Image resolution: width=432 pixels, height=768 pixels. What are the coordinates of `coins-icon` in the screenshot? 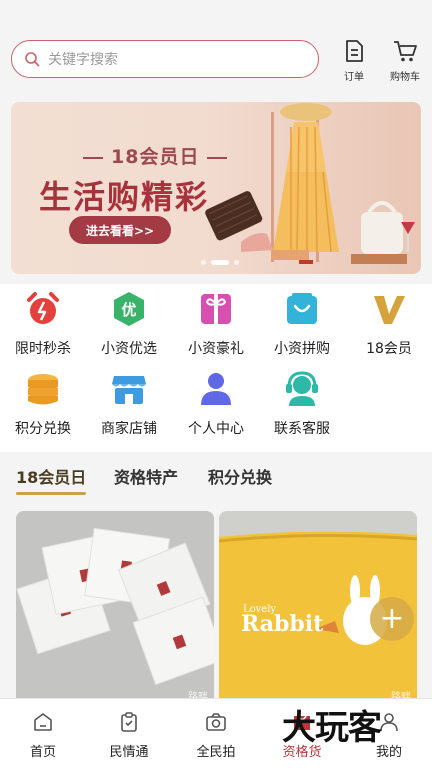 It's located at (43, 389).